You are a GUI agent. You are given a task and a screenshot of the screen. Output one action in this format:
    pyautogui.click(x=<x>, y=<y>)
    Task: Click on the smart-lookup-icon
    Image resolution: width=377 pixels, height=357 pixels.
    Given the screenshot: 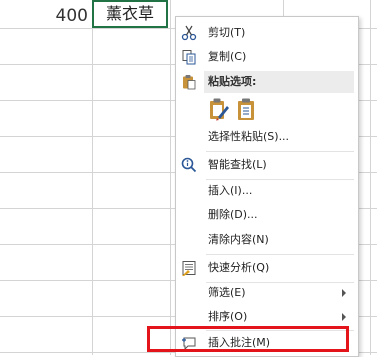 What is the action you would take?
    pyautogui.click(x=189, y=165)
    